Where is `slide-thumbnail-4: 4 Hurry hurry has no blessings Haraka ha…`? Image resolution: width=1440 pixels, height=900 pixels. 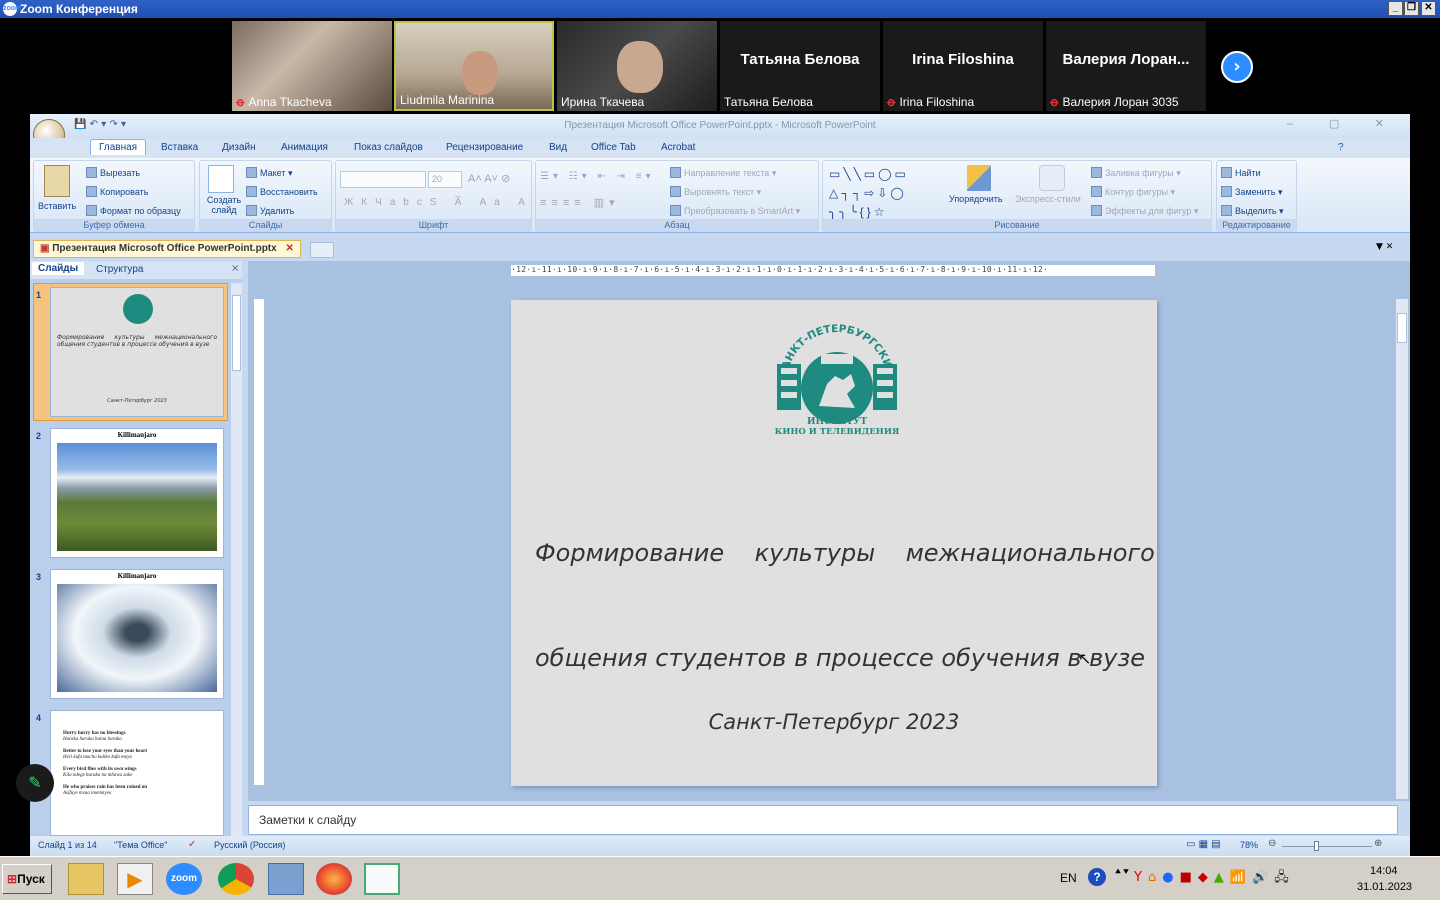 slide-thumbnail-4: 4 Hurry hurry has no blessings Haraka ha… is located at coordinates (130, 773).